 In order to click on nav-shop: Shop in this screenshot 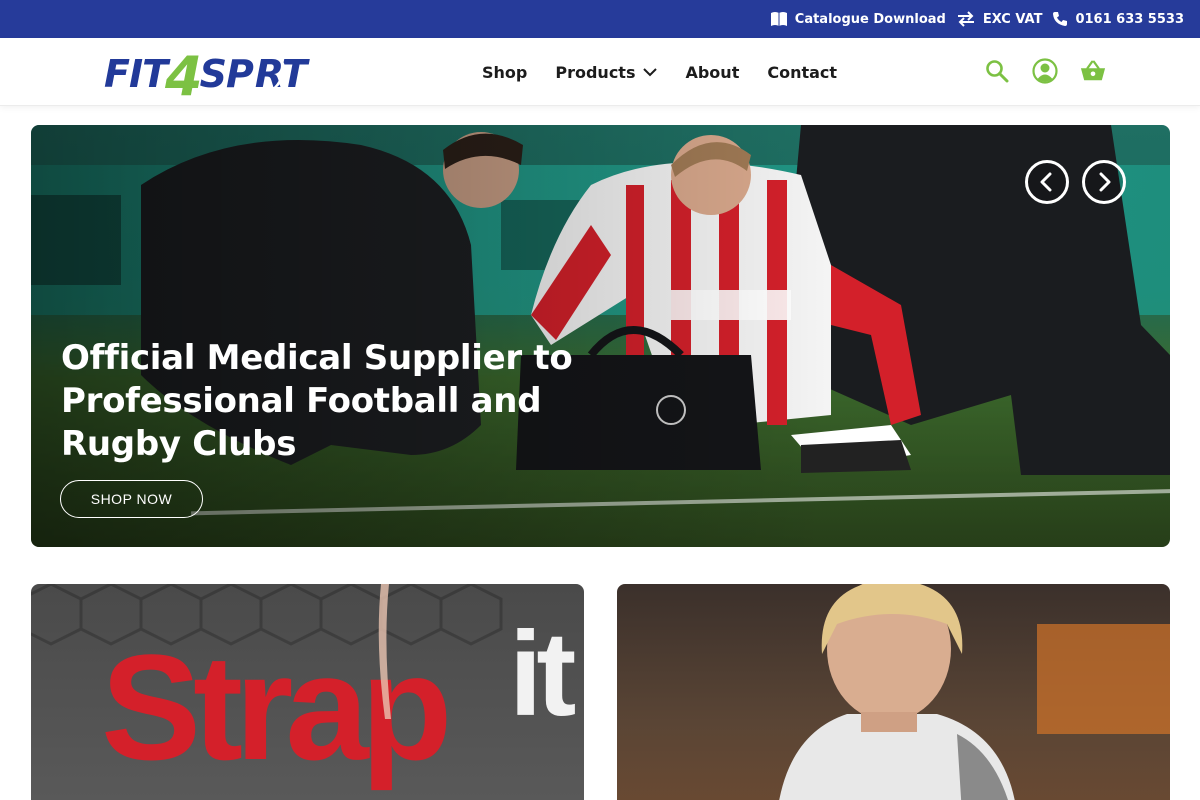, I will do `click(504, 72)`.